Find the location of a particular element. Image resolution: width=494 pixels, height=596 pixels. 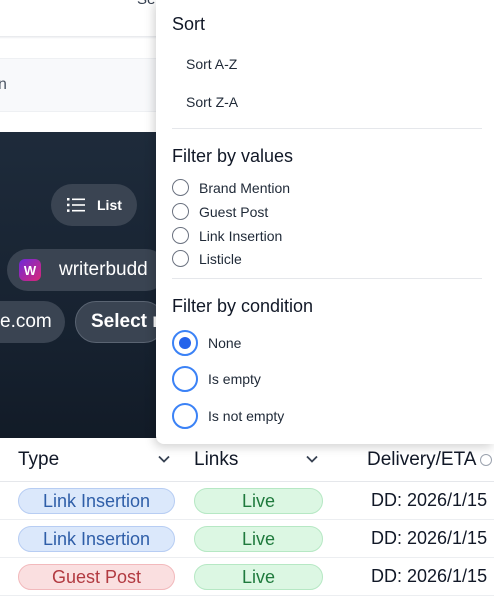

value-option-link-insertion: Link Insertion is located at coordinates (227, 235).